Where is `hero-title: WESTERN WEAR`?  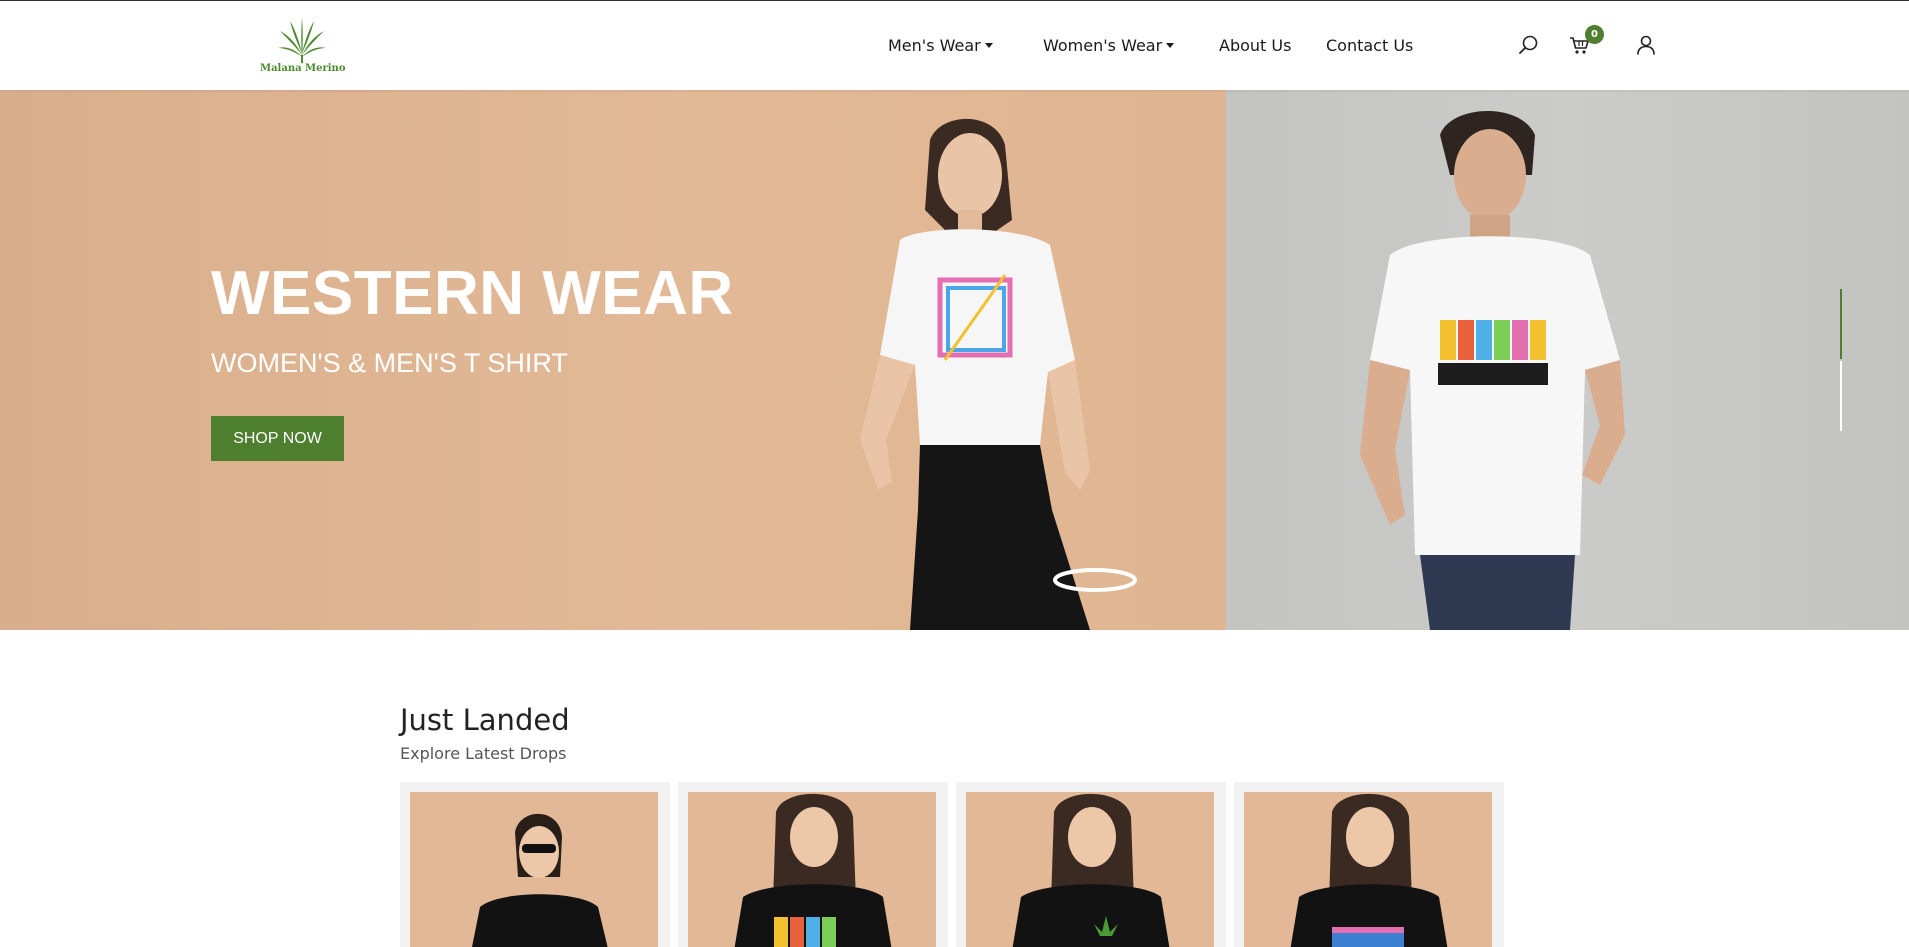
hero-title: WESTERN WEAR is located at coordinates (472, 293).